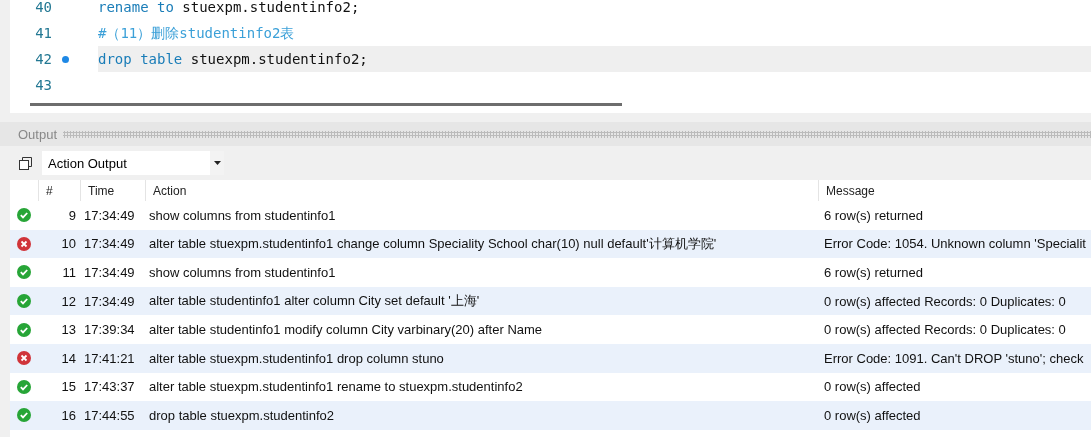 The width and height of the screenshot is (1091, 437). What do you see at coordinates (326, 104) in the screenshot?
I see `horizontal-scrollbar` at bounding box center [326, 104].